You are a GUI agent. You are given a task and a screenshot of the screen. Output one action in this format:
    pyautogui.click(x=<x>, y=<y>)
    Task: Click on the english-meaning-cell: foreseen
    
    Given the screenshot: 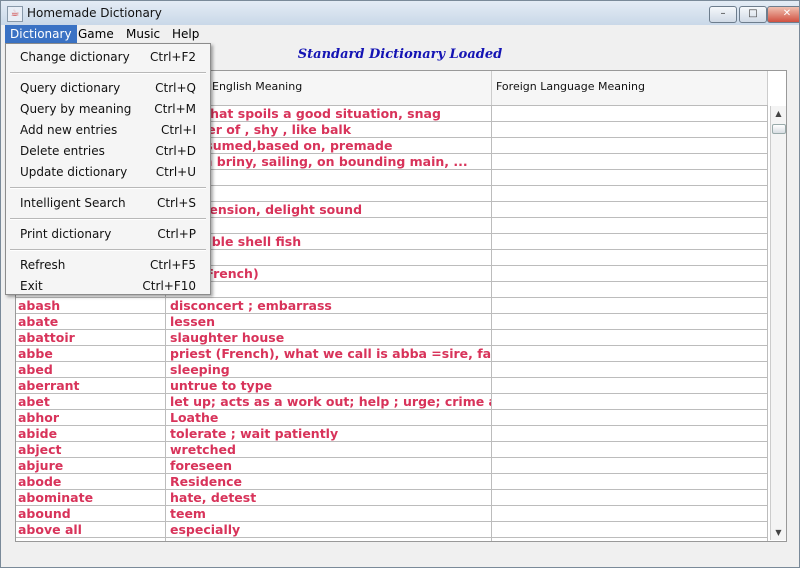 What is the action you would take?
    pyautogui.click(x=329, y=465)
    